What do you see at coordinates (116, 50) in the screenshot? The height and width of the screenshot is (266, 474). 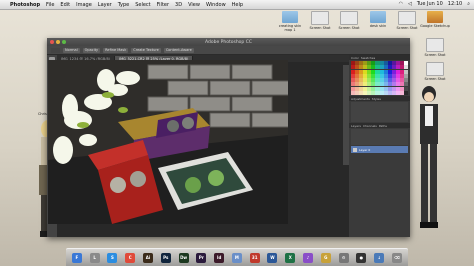 I see `option-refine-mask: Refine Mask` at bounding box center [116, 50].